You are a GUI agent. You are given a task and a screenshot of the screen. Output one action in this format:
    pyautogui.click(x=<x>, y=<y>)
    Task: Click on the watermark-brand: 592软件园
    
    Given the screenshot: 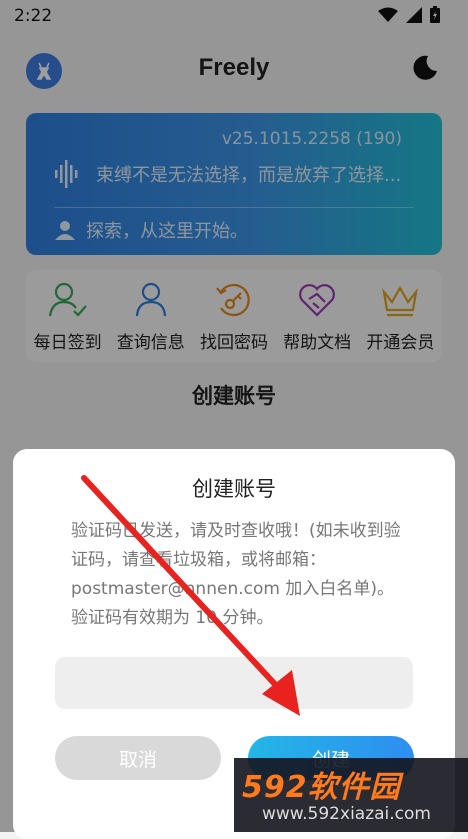 What is the action you would take?
    pyautogui.click(x=321, y=787)
    